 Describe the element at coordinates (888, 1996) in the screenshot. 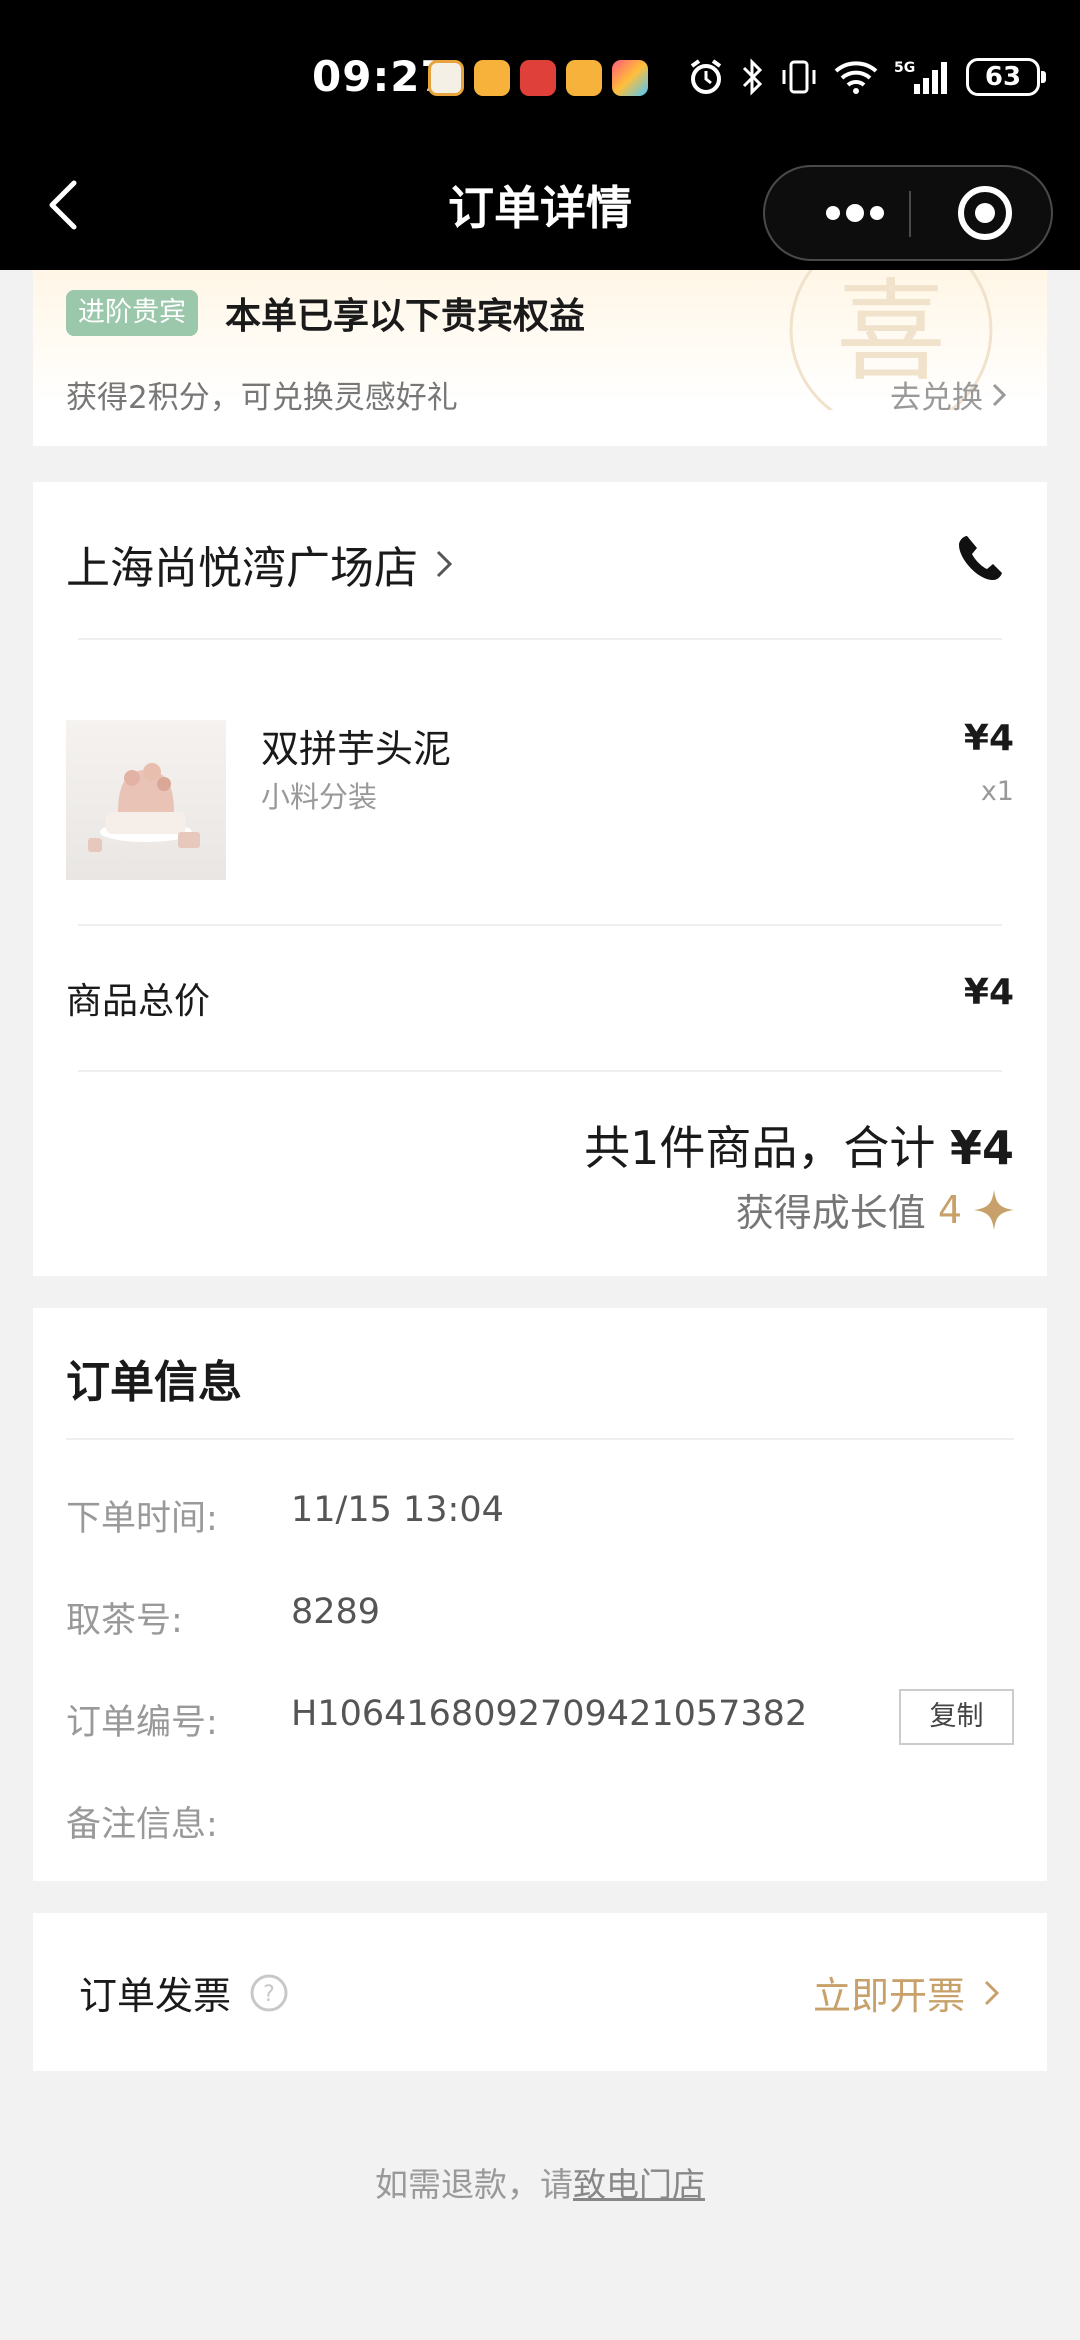

I see `issue-invoice-label: 立即开票` at that location.